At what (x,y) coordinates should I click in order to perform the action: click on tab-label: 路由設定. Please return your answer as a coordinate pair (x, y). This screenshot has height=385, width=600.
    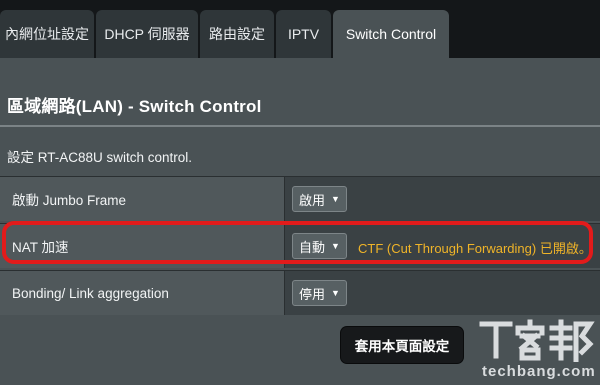
    Looking at the image, I should click on (237, 34).